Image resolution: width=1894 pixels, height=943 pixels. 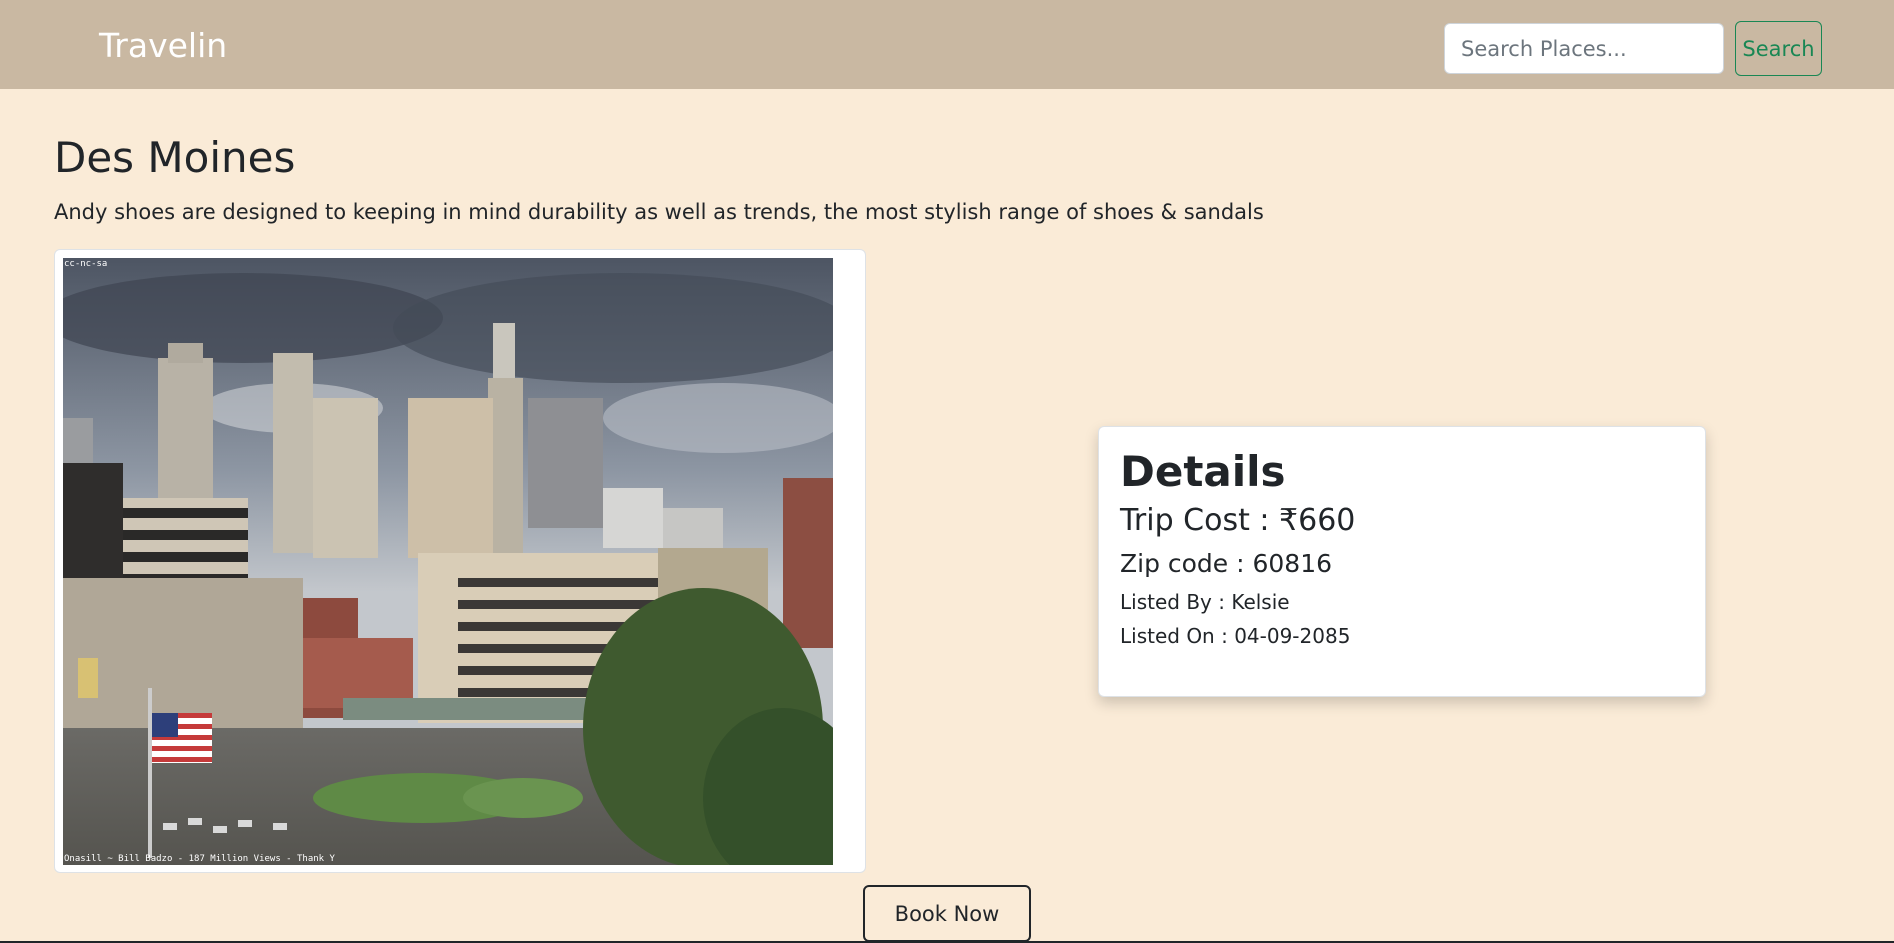 What do you see at coordinates (1778, 48) in the screenshot?
I see `search-button: Search` at bounding box center [1778, 48].